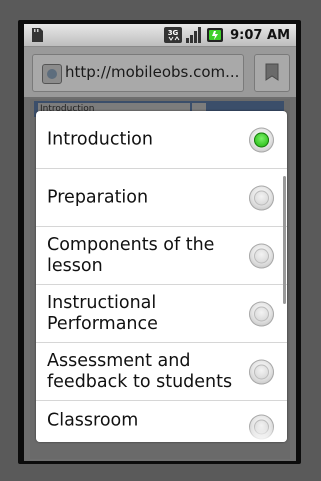 The image size is (321, 481). What do you see at coordinates (52, 74) in the screenshot?
I see `globe-icon` at bounding box center [52, 74].